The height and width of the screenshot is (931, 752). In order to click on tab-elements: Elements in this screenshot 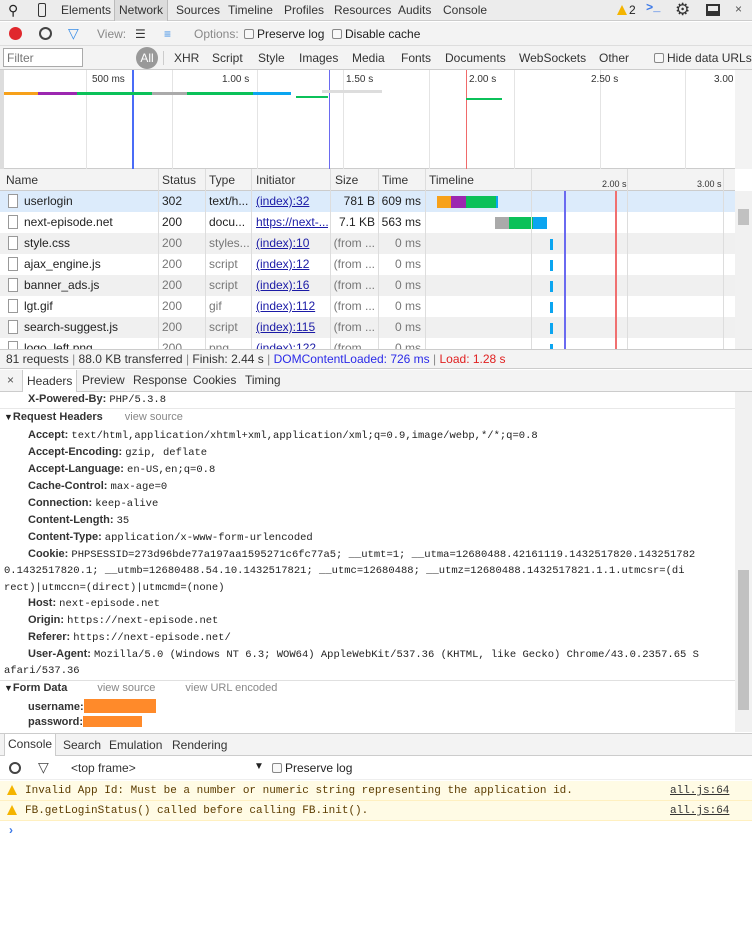, I will do `click(86, 10)`.